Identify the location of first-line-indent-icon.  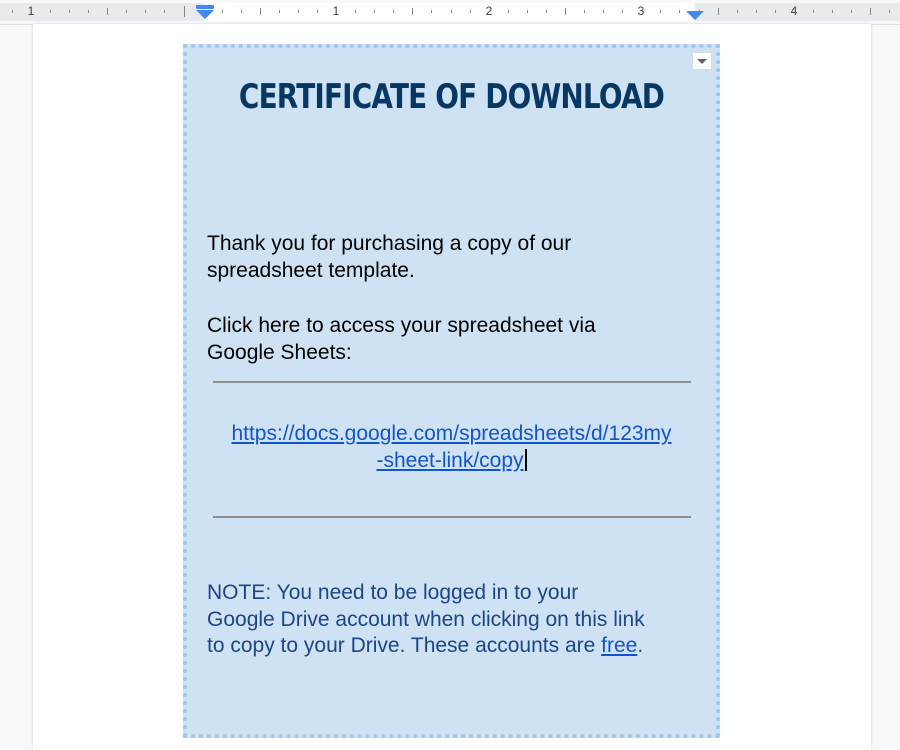
(205, 7).